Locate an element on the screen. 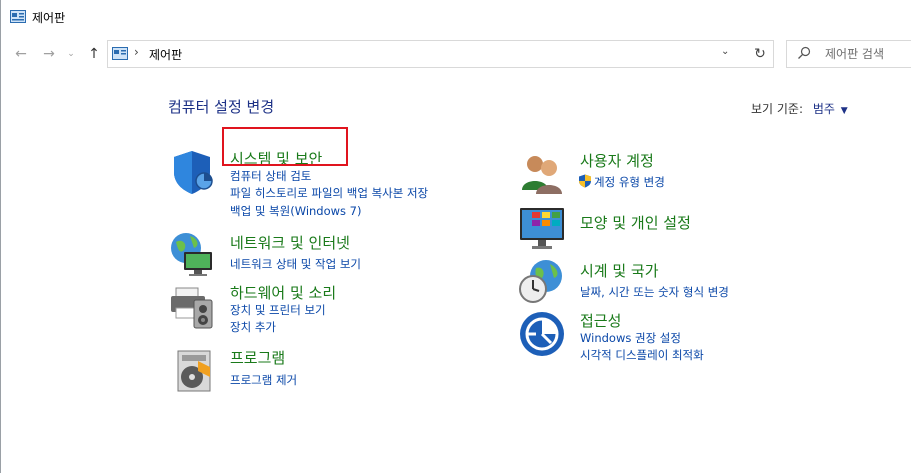  link-recommended-settings: Windows 권장 설정 is located at coordinates (630, 338).